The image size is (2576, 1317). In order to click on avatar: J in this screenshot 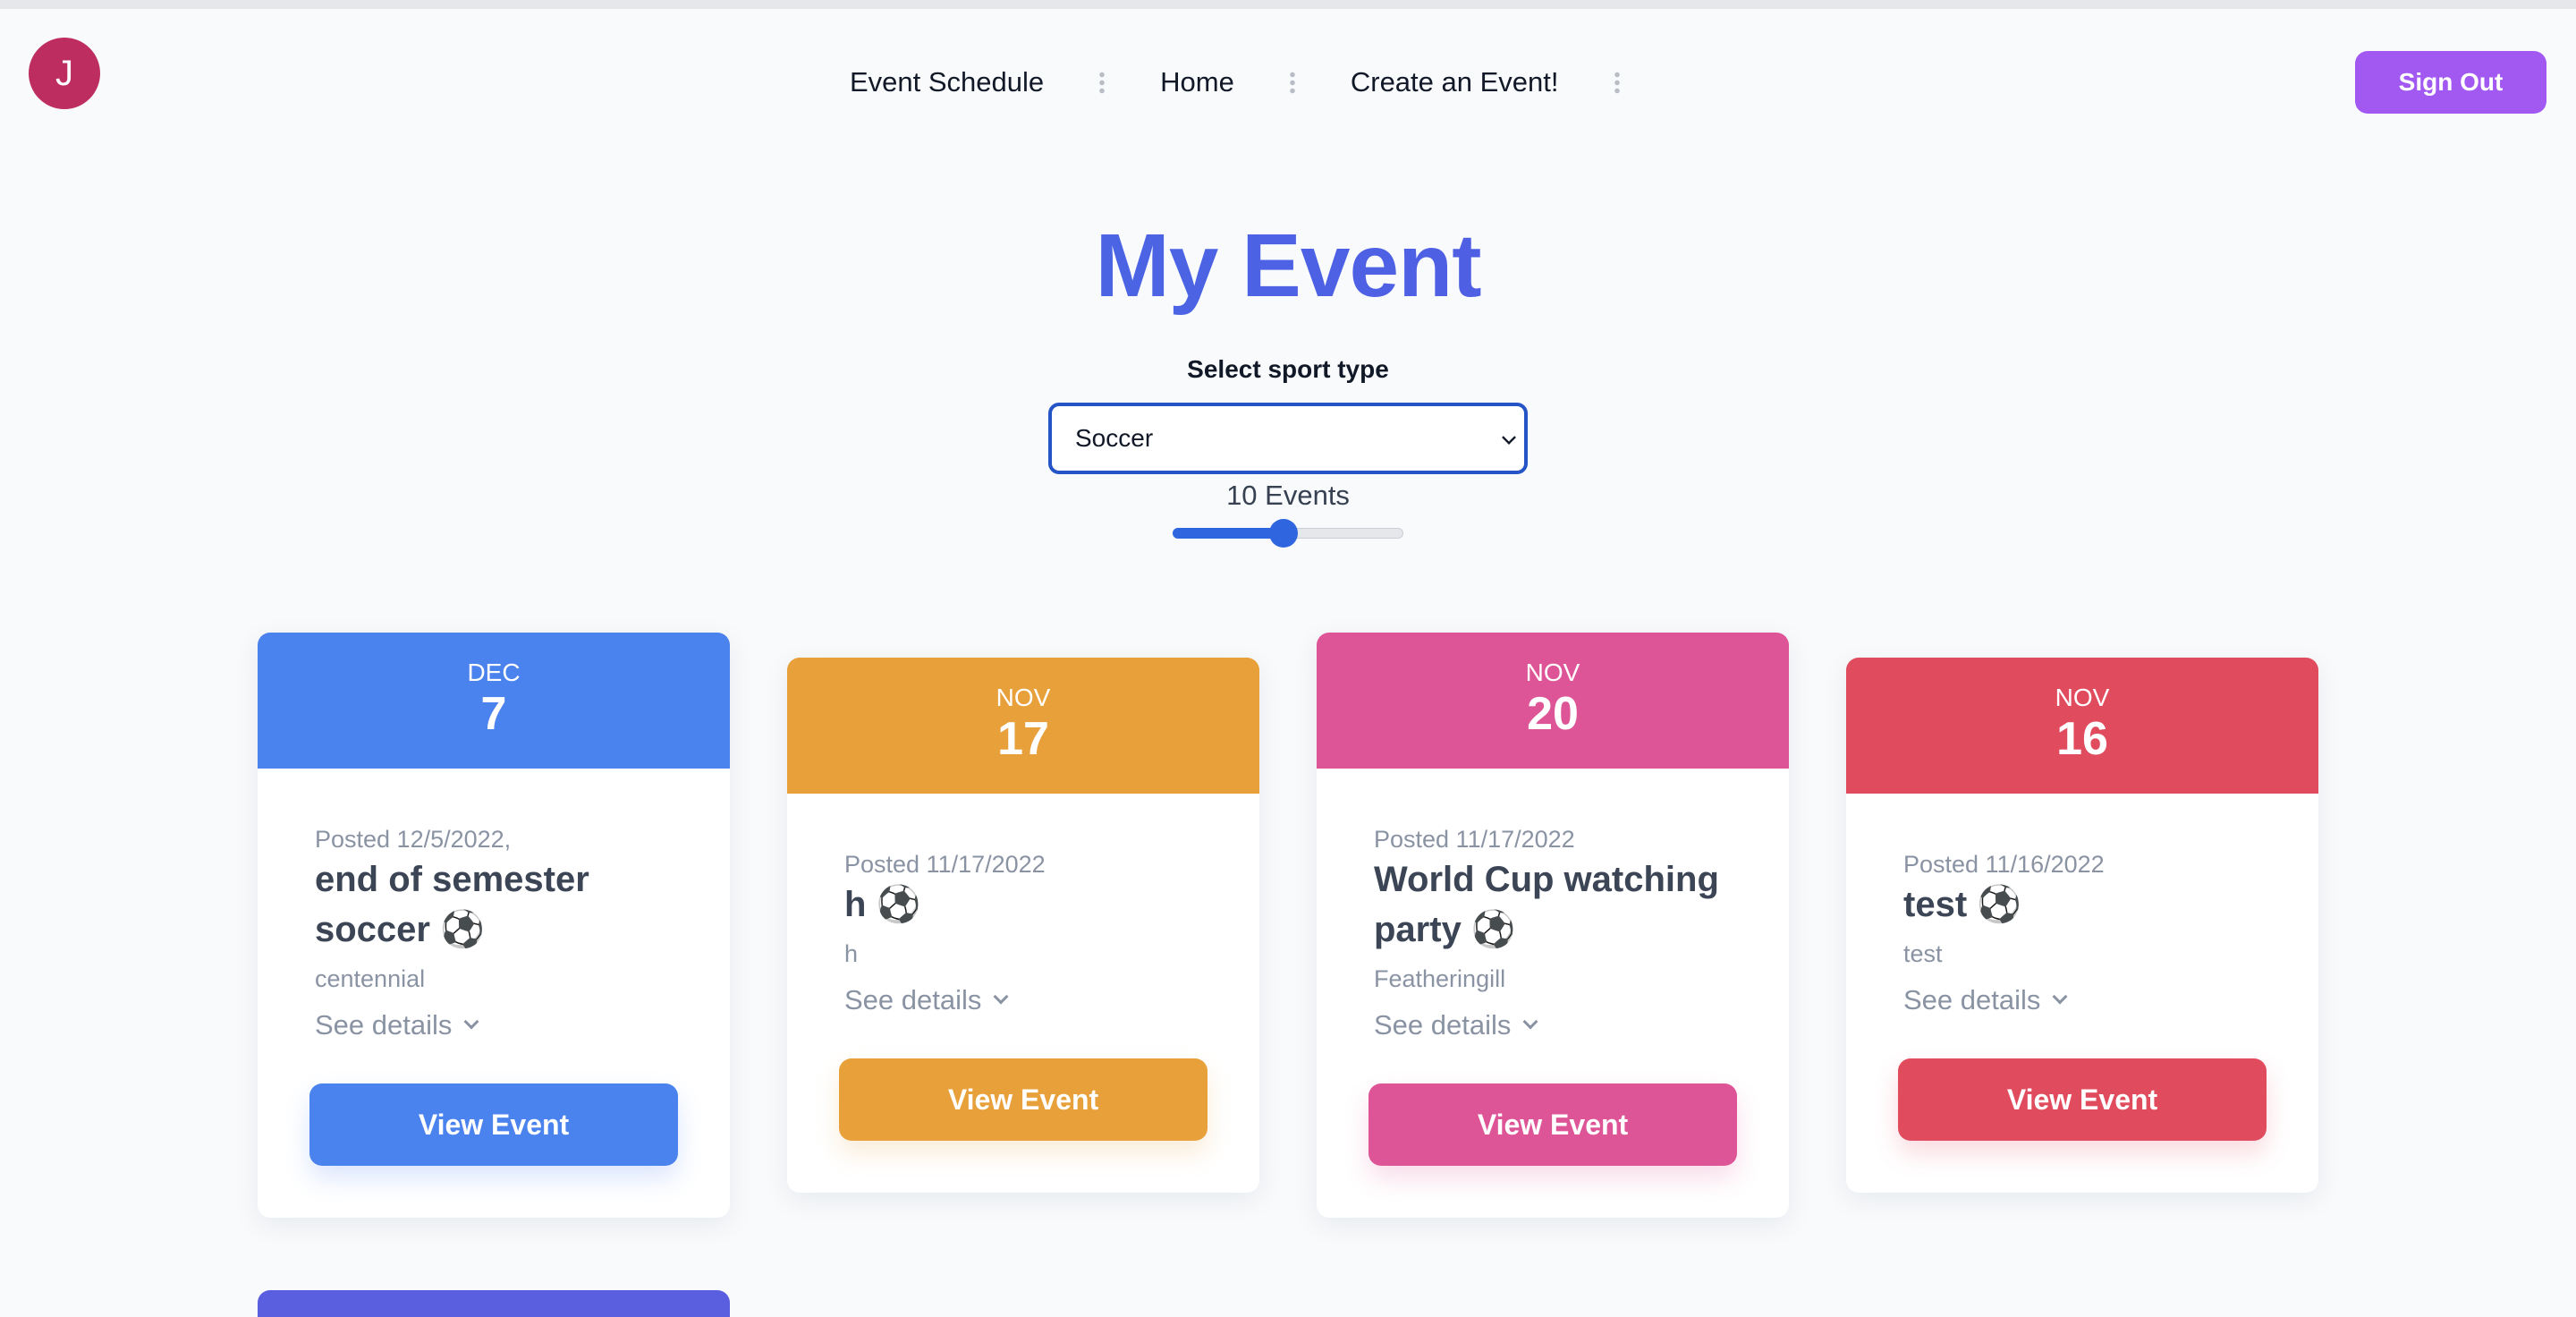, I will do `click(64, 73)`.